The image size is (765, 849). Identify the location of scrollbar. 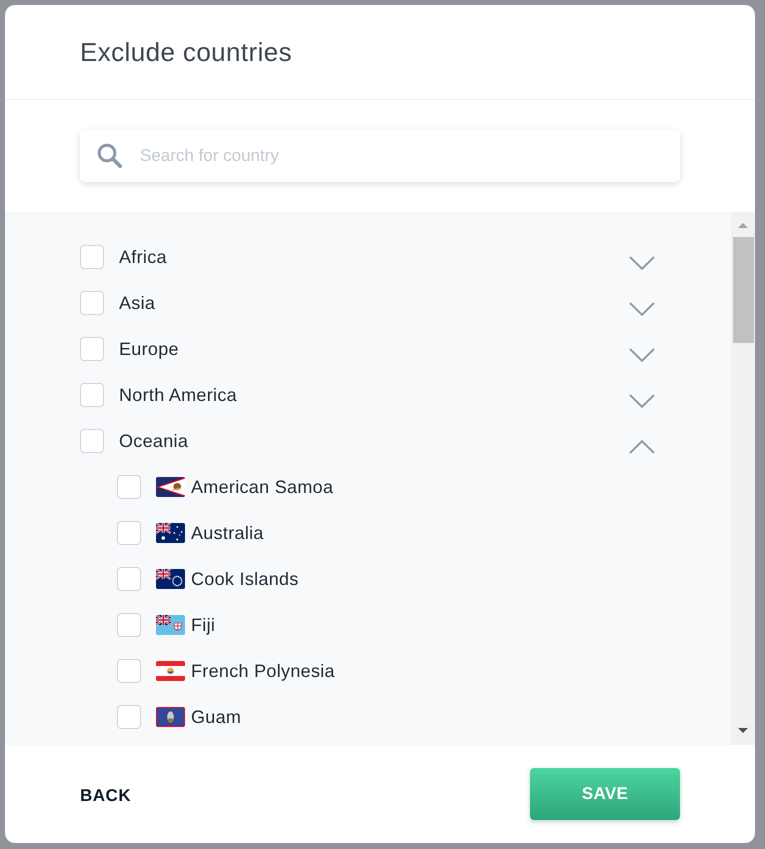
(743, 478).